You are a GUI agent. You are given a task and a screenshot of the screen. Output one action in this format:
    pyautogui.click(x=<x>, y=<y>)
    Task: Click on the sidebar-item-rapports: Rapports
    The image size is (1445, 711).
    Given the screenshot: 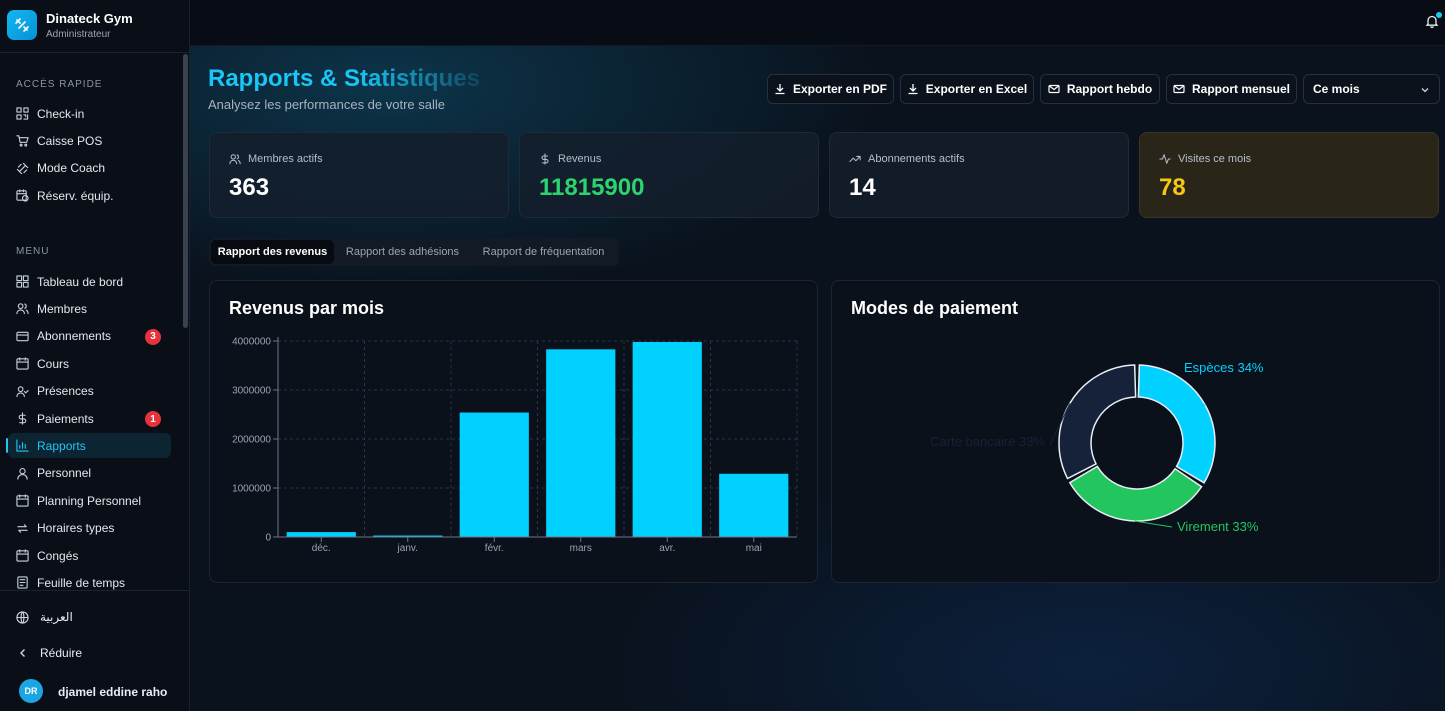 What is the action you would take?
    pyautogui.click(x=88, y=446)
    